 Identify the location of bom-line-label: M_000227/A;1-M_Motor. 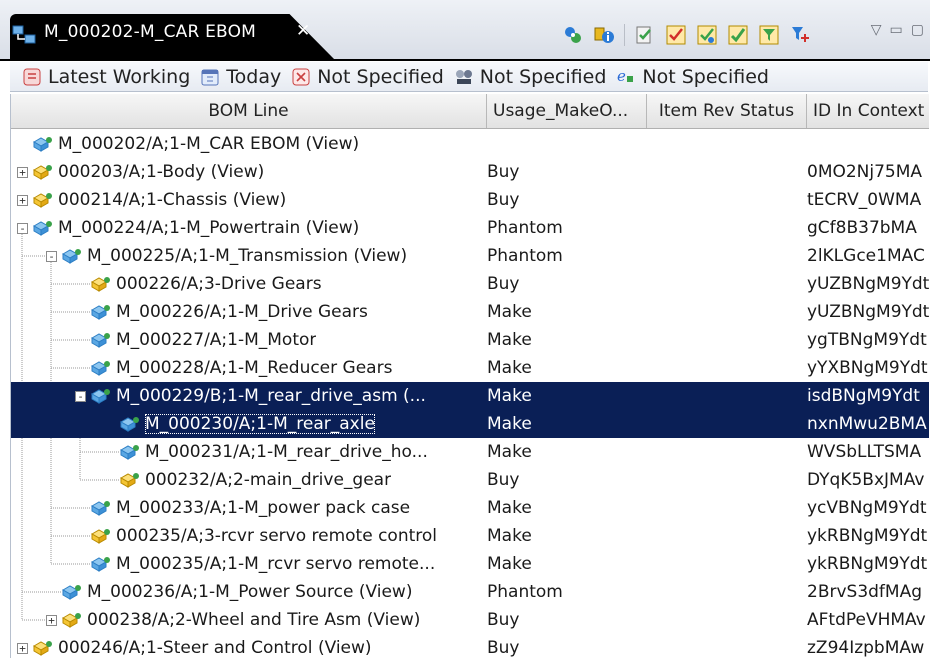
(216, 340).